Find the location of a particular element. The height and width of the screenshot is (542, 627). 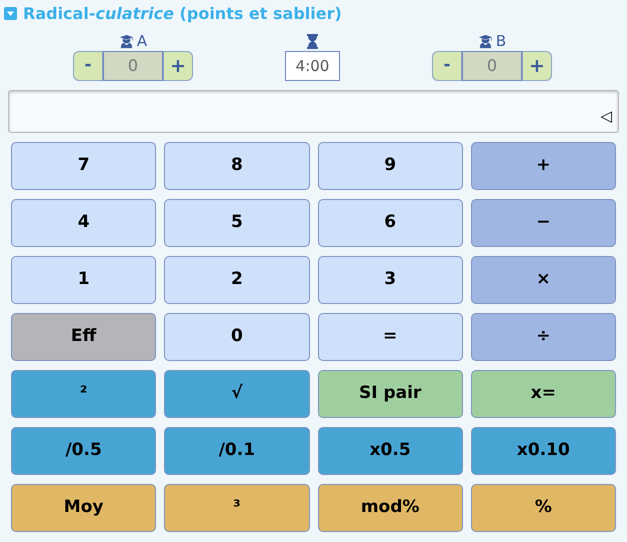

calculator-key: /0.5 is located at coordinates (83, 451).